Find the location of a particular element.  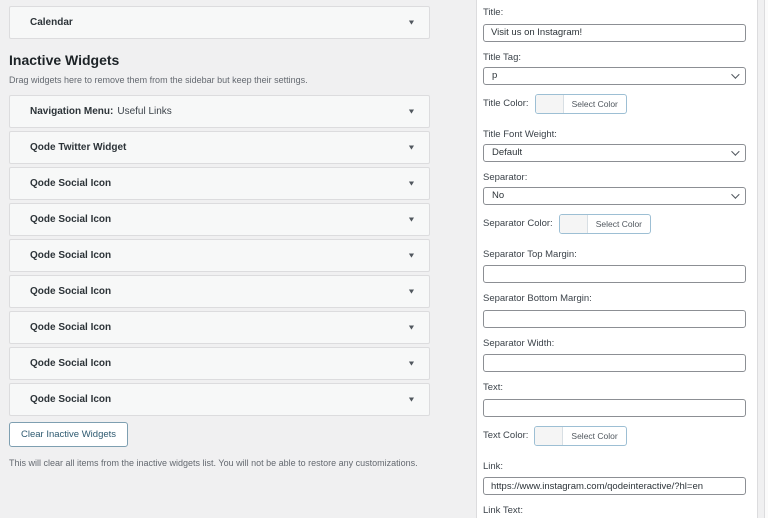

widget-title: Navigation Menu: is located at coordinates (72, 111).